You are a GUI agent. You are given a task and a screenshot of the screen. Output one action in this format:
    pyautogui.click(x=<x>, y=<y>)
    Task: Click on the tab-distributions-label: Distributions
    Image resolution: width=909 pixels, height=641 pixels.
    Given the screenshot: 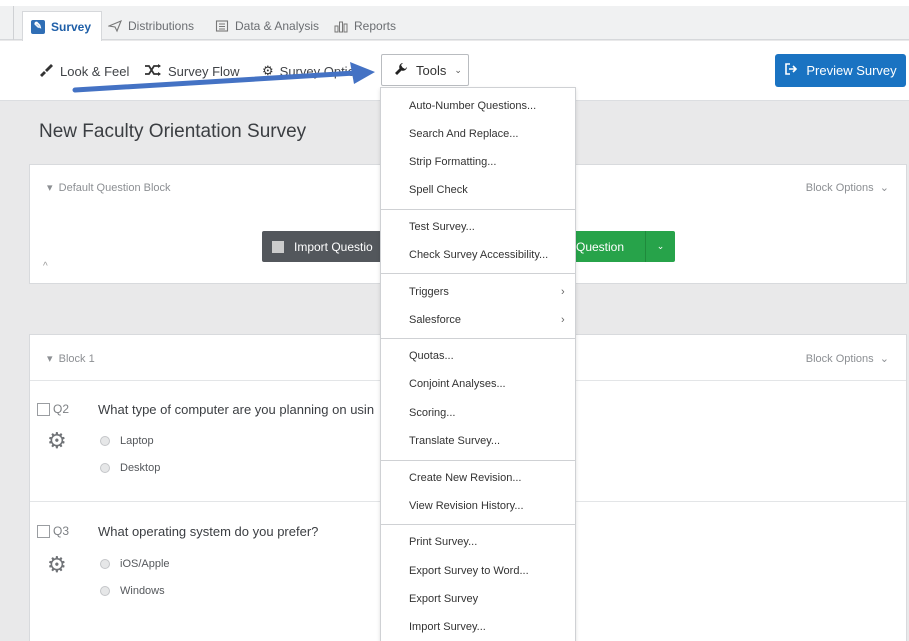 What is the action you would take?
    pyautogui.click(x=161, y=25)
    